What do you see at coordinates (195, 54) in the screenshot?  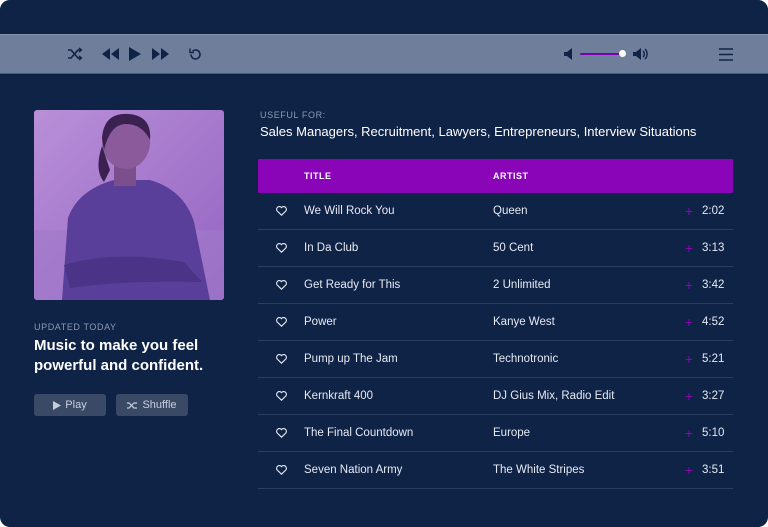 I see `repeat-icon` at bounding box center [195, 54].